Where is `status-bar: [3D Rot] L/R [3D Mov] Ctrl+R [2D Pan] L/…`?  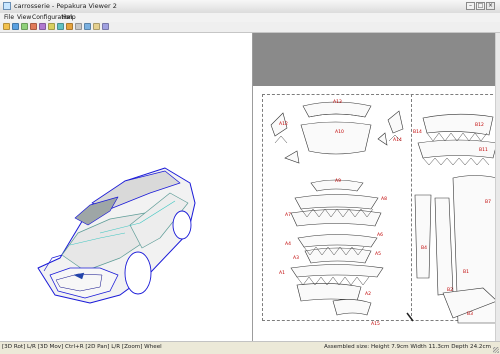
status-bar: [3D Rot] L/R [3D Mov] Ctrl+R [2D Pan] L/… is located at coordinates (250, 347).